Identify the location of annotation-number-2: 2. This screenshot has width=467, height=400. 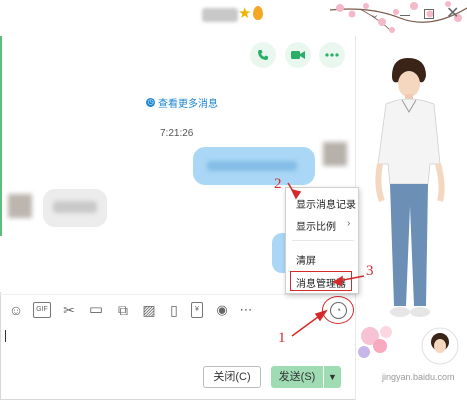
(278, 184).